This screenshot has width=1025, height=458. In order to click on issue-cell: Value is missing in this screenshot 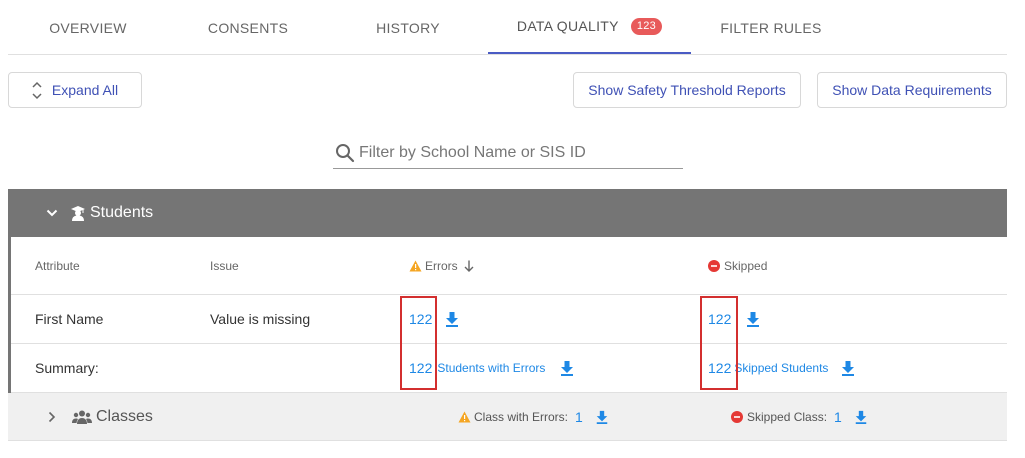, I will do `click(260, 319)`.